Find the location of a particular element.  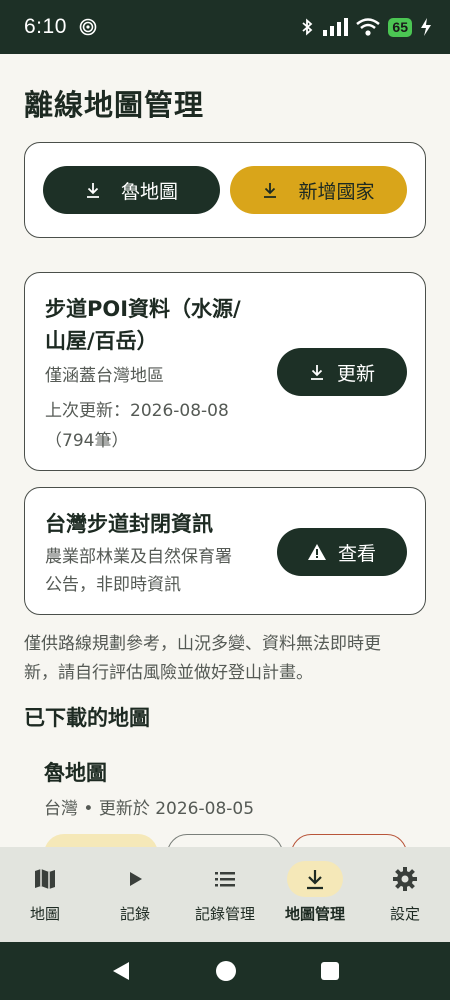

download-map-label: 魯地圖 is located at coordinates (149, 191).